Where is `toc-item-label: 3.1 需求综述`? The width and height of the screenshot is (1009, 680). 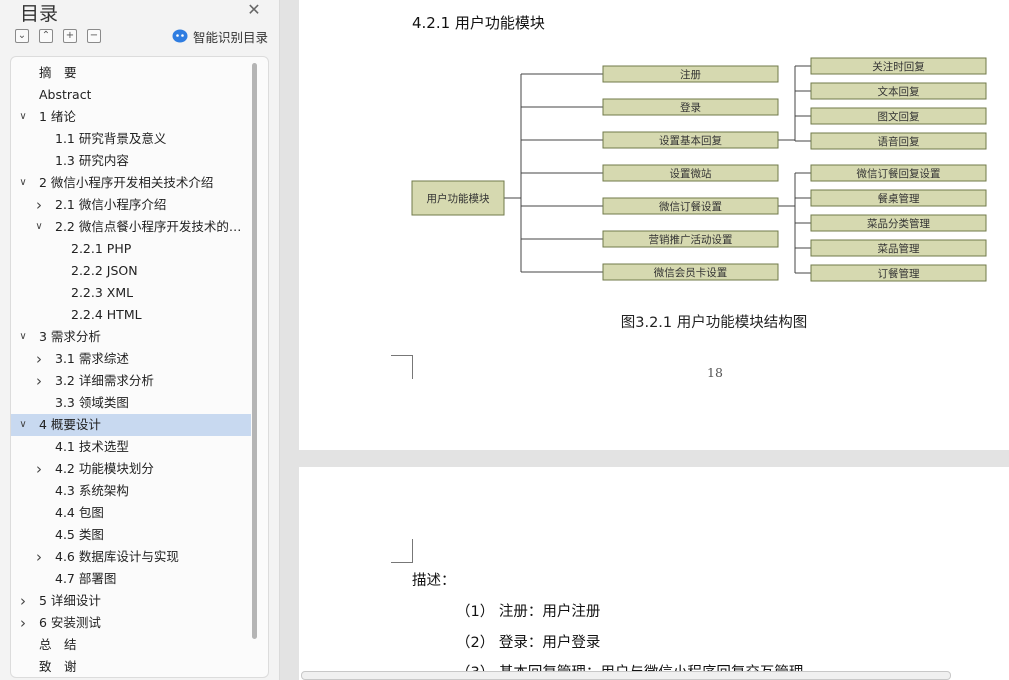 toc-item-label: 3.1 需求综述 is located at coordinates (92, 358).